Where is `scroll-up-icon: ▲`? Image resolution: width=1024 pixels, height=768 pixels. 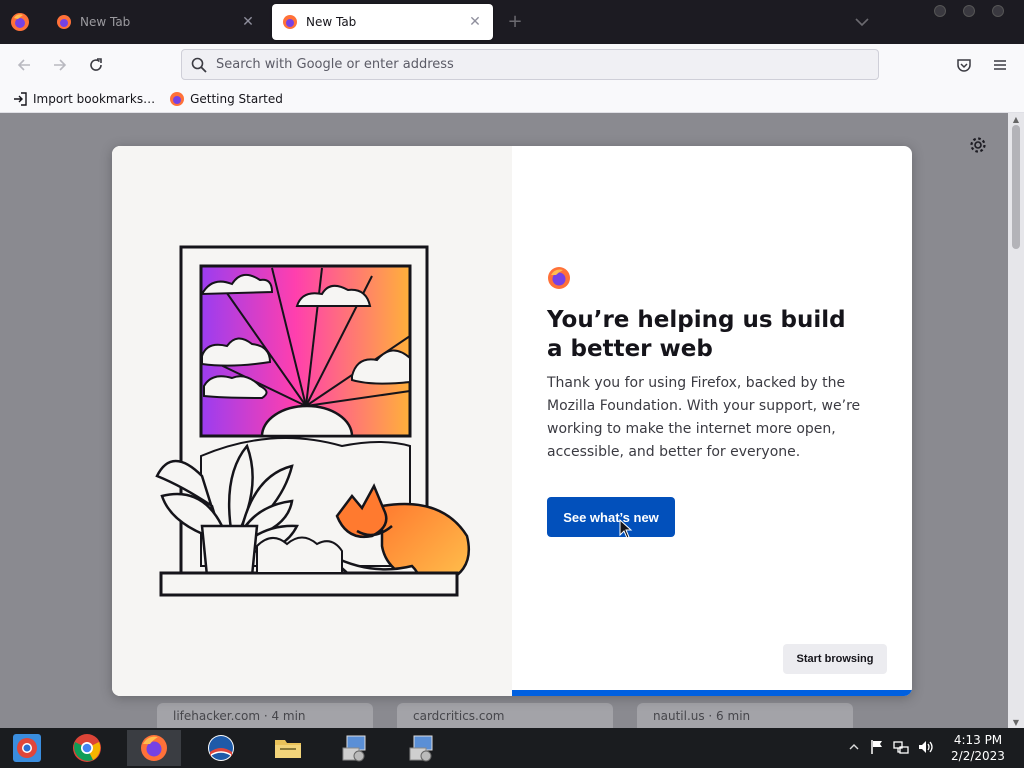 scroll-up-icon: ▲ is located at coordinates (1016, 119).